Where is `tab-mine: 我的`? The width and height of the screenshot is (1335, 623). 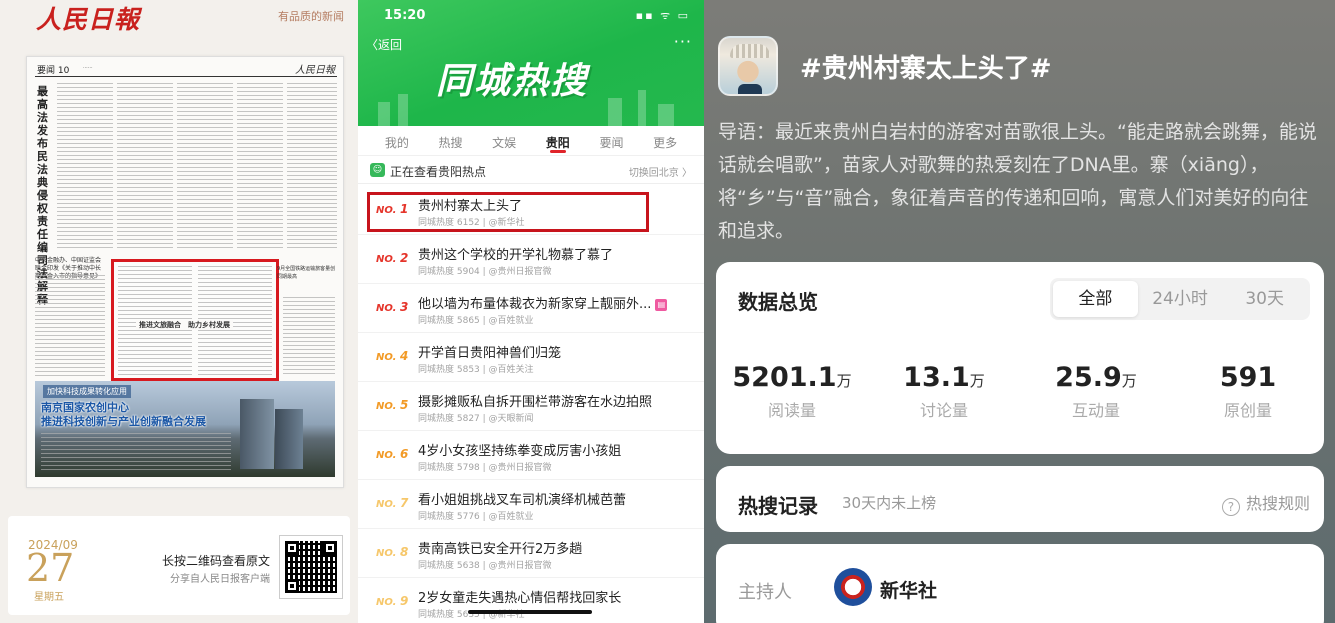
tab-mine: 我的 is located at coordinates (397, 140).